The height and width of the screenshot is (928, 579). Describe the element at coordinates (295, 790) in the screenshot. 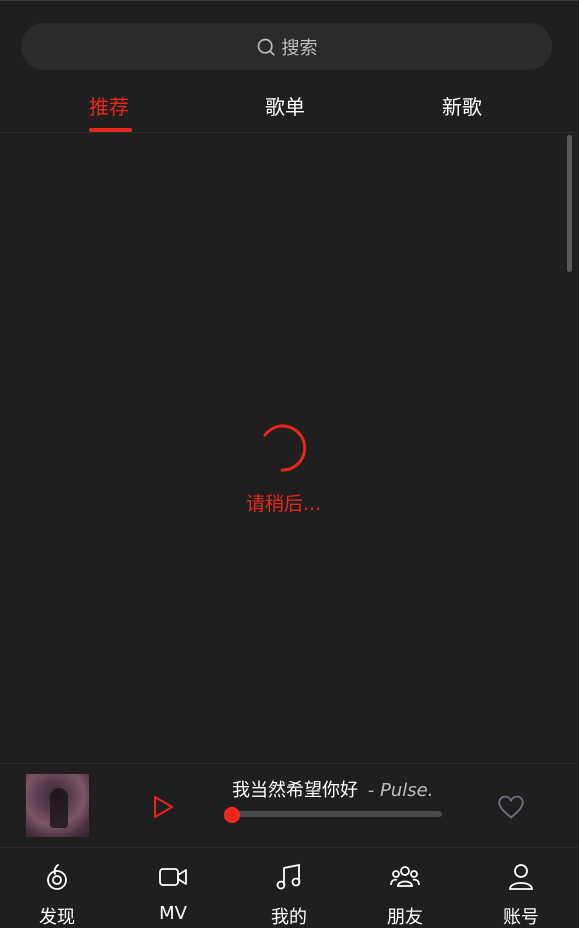

I see `song-title: 我当然希望你好` at that location.